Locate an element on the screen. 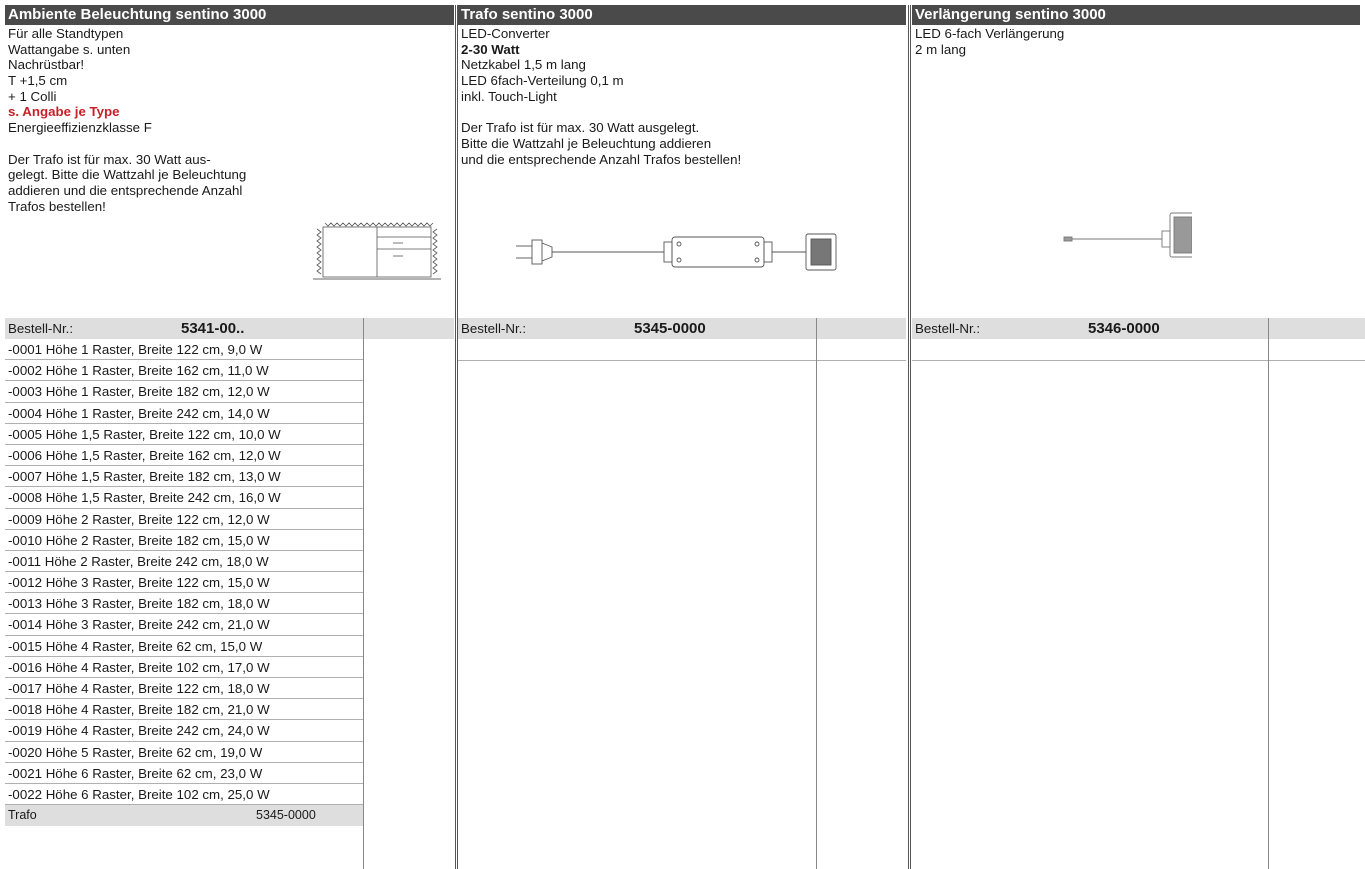  column-title: Ambiente Beleuchtung sentino 3000 is located at coordinates (229, 15).